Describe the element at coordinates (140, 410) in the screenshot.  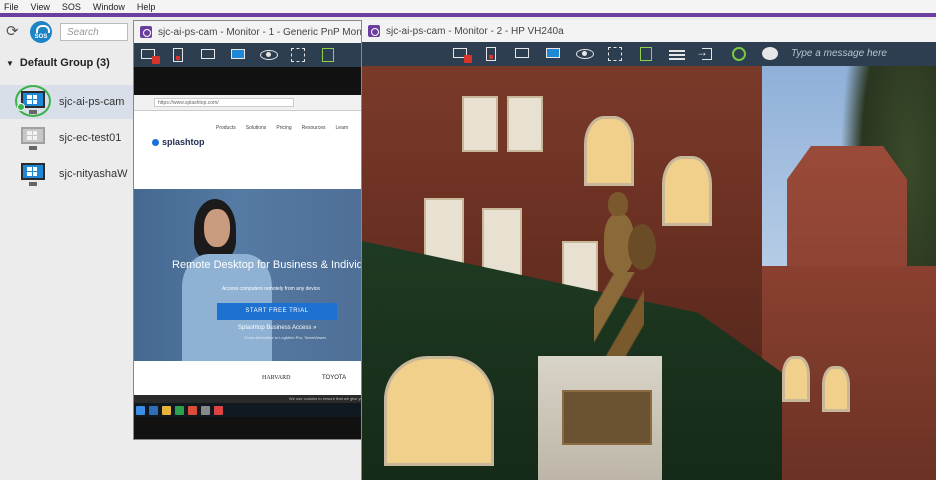
I see `start-icon` at that location.